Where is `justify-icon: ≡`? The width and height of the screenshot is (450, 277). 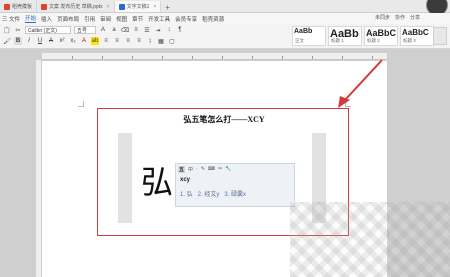
justify-icon: ≡ is located at coordinates (139, 41).